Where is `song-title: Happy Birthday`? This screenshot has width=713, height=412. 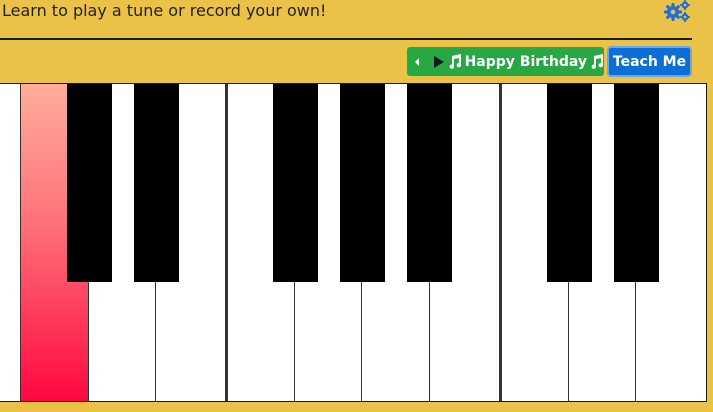
song-title: Happy Birthday is located at coordinates (525, 61).